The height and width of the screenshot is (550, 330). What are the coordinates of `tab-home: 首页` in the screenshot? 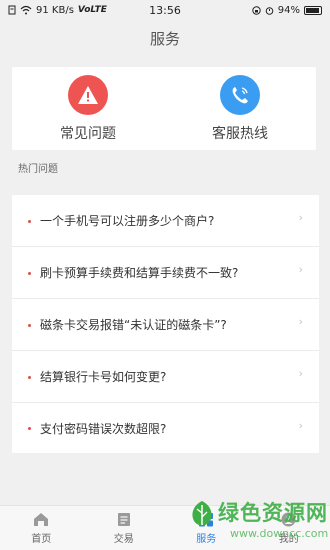 It's located at (41, 528).